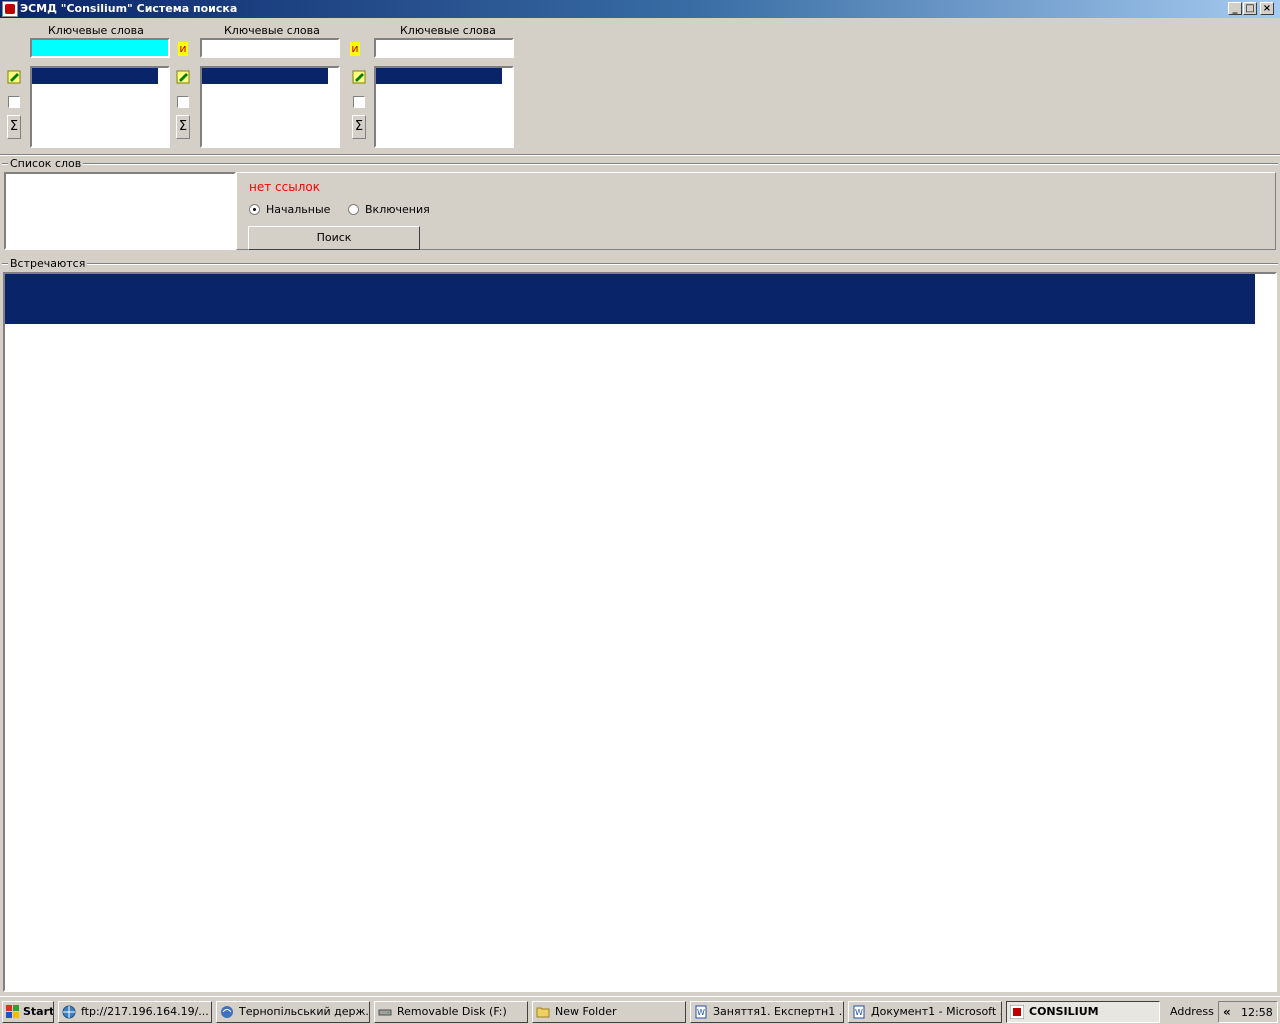 This screenshot has height=1024, width=1280. Describe the element at coordinates (96, 30) in the screenshot. I see `keywords-label-1: Ключевые слова` at that location.